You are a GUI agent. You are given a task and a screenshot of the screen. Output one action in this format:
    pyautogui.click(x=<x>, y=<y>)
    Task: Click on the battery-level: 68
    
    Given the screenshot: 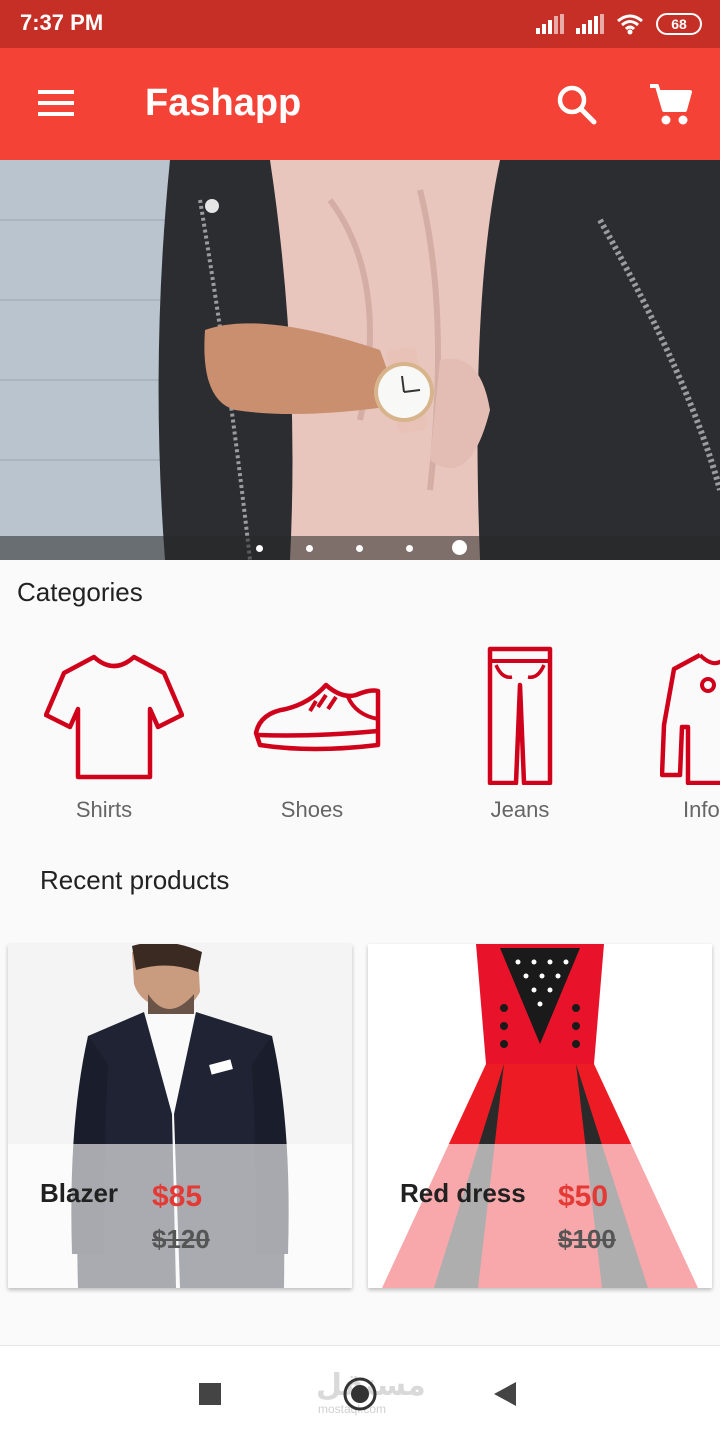 What is the action you would take?
    pyautogui.click(x=679, y=24)
    